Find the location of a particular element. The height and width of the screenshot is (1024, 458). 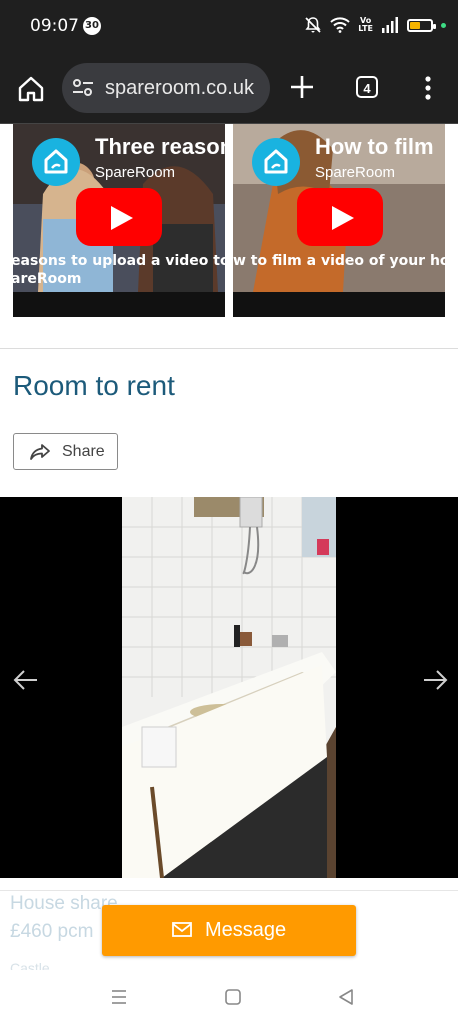

address-bar: spareroom.co.uk is located at coordinates (166, 88).